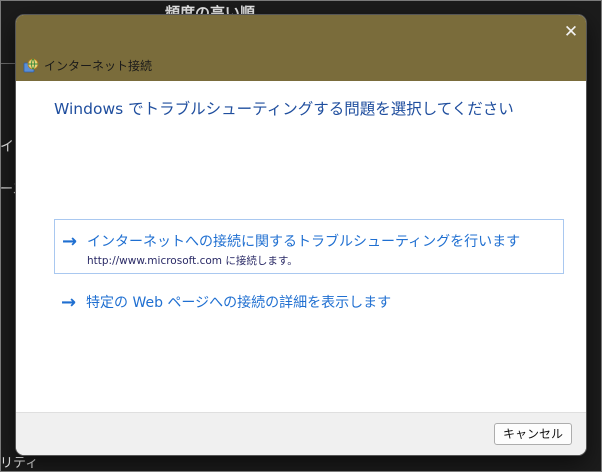 The image size is (602, 472). I want to click on option-title: インターネットへの接続に関するトラブルシューティングを行います, so click(304, 242).